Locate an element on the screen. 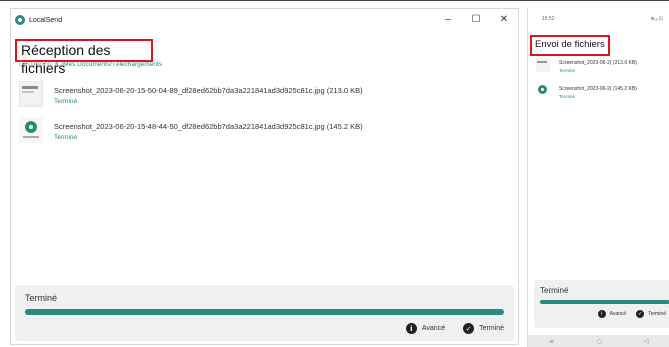 The image size is (669, 347). close-button: ✕ is located at coordinates (504, 20).